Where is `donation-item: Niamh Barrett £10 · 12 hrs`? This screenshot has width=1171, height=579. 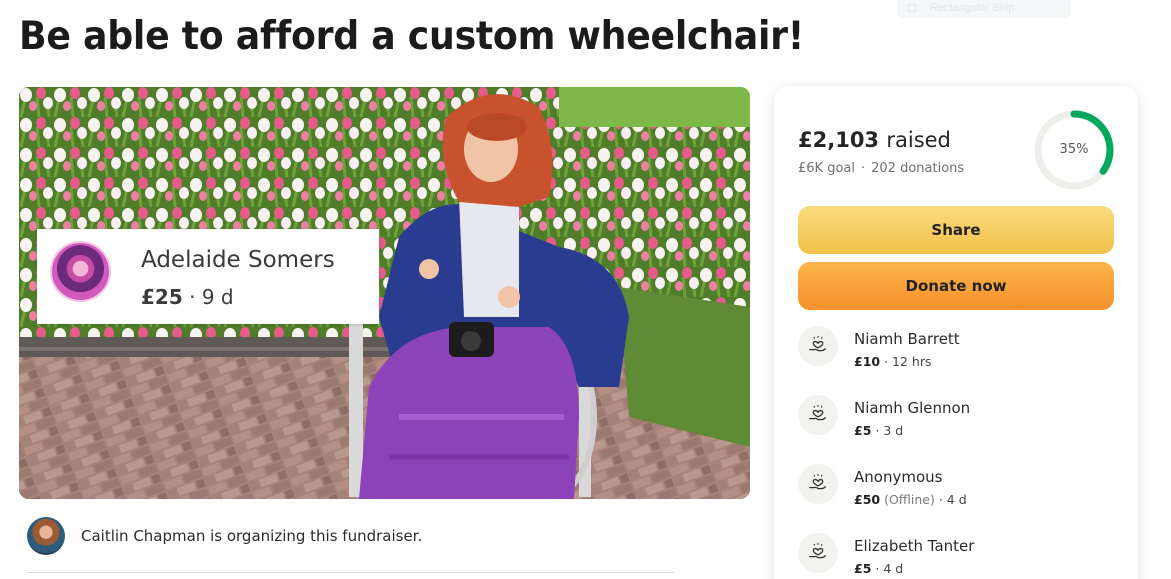 donation-item: Niamh Barrett £10 · 12 hrs is located at coordinates (956, 360).